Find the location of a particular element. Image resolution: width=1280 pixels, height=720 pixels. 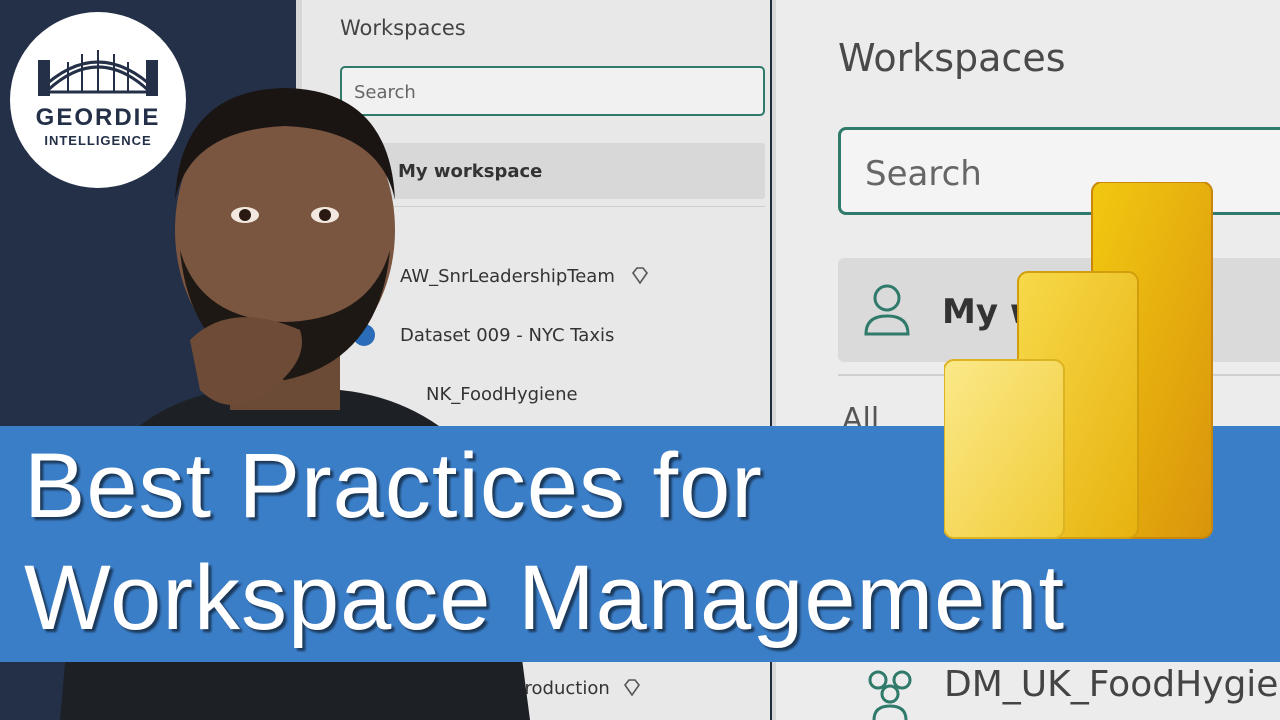

group-icon is located at coordinates (890, 695).